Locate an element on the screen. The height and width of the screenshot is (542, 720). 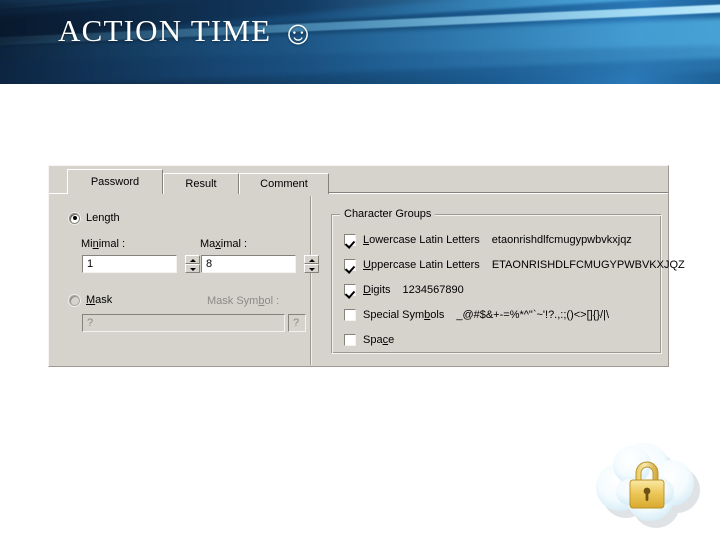
maximal-spinner is located at coordinates (311, 264).